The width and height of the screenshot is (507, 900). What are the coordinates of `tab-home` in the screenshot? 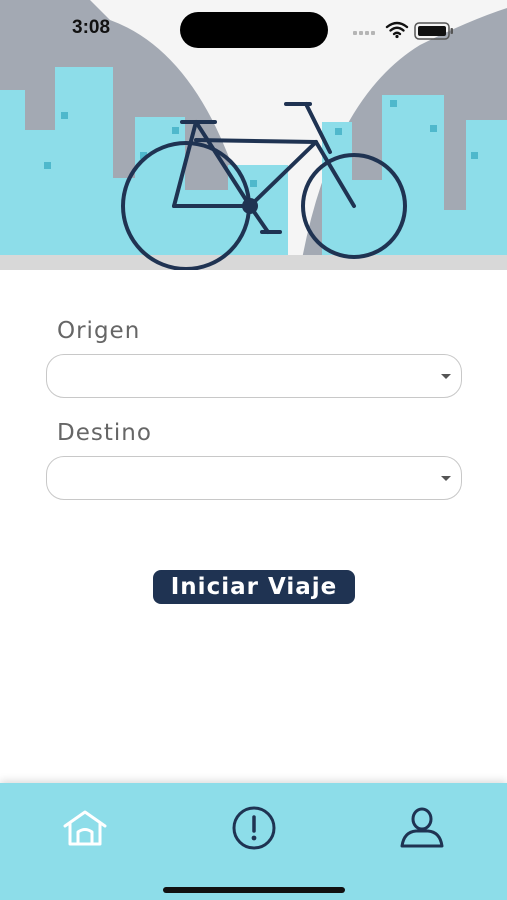 It's located at (85, 828).